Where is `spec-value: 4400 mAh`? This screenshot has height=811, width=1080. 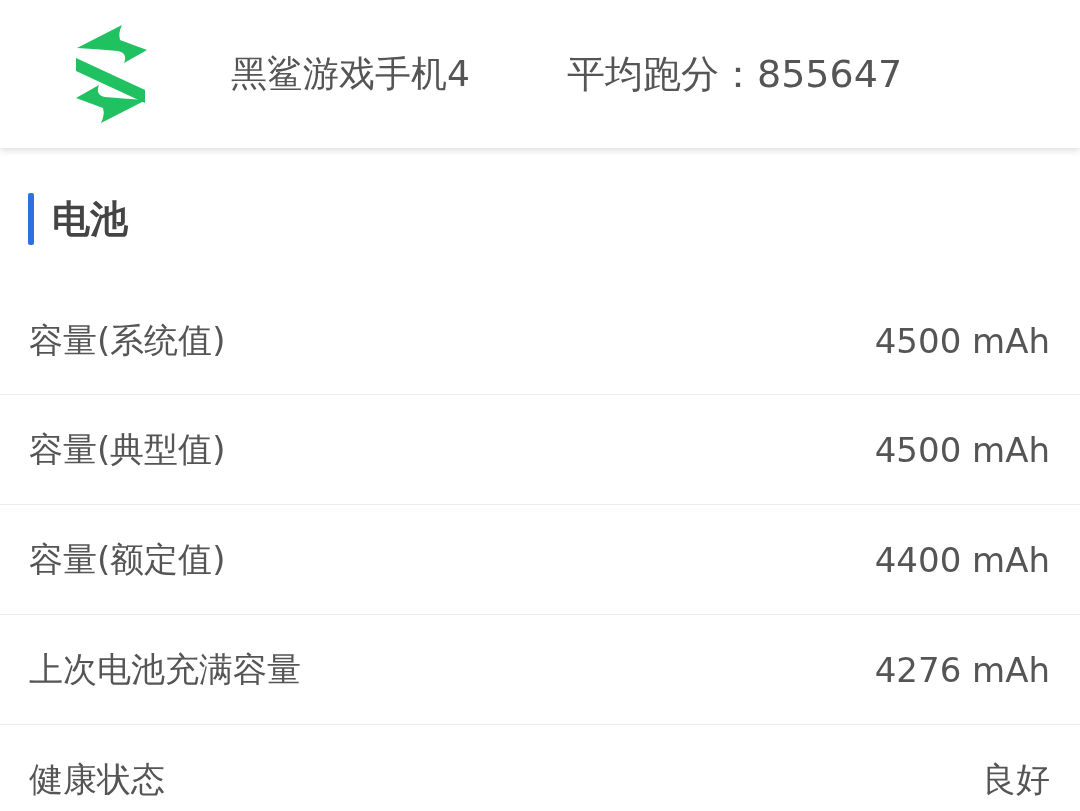
spec-value: 4400 mAh is located at coordinates (962, 559).